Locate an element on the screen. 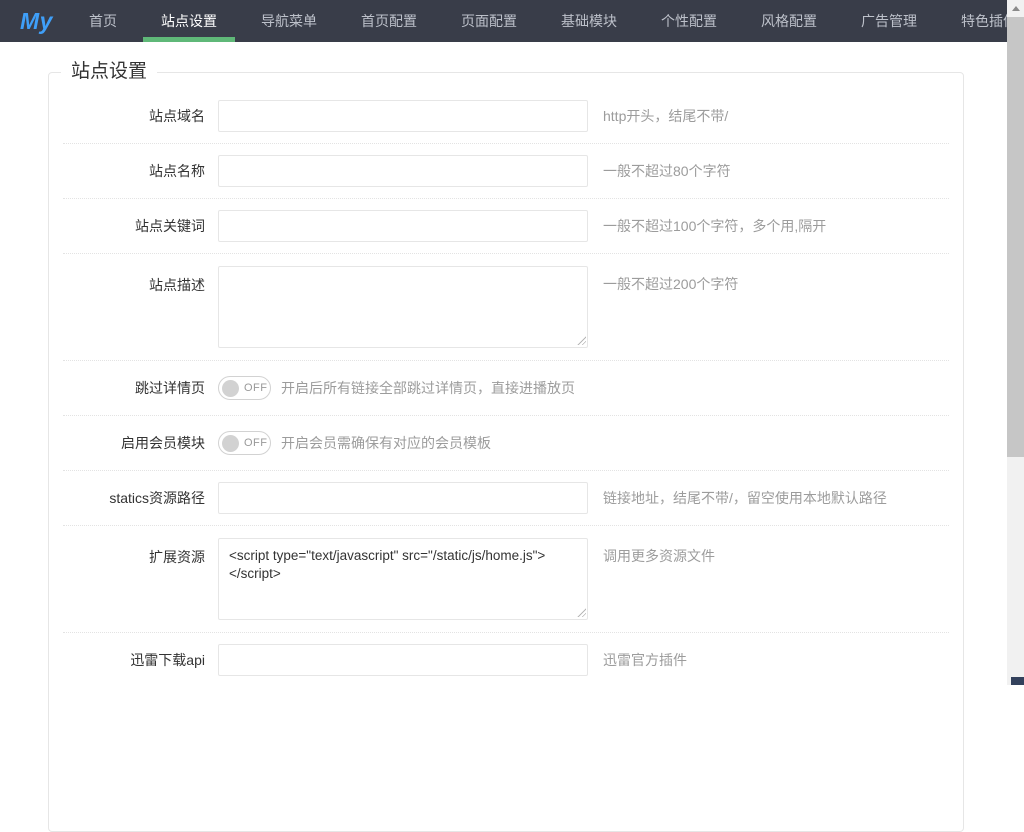 The height and width of the screenshot is (832, 1024). nav-item-label: 个性配置 is located at coordinates (688, 21).